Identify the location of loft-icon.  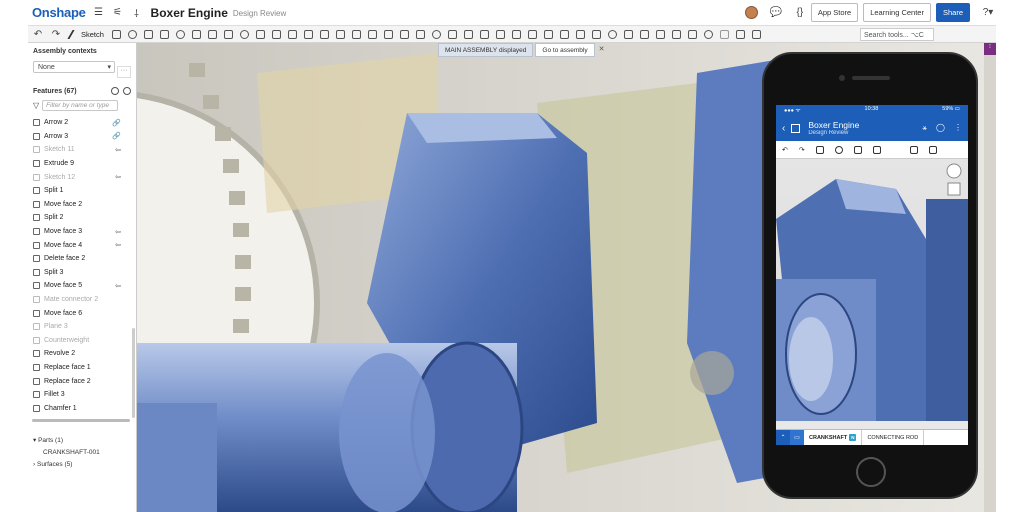
(164, 34).